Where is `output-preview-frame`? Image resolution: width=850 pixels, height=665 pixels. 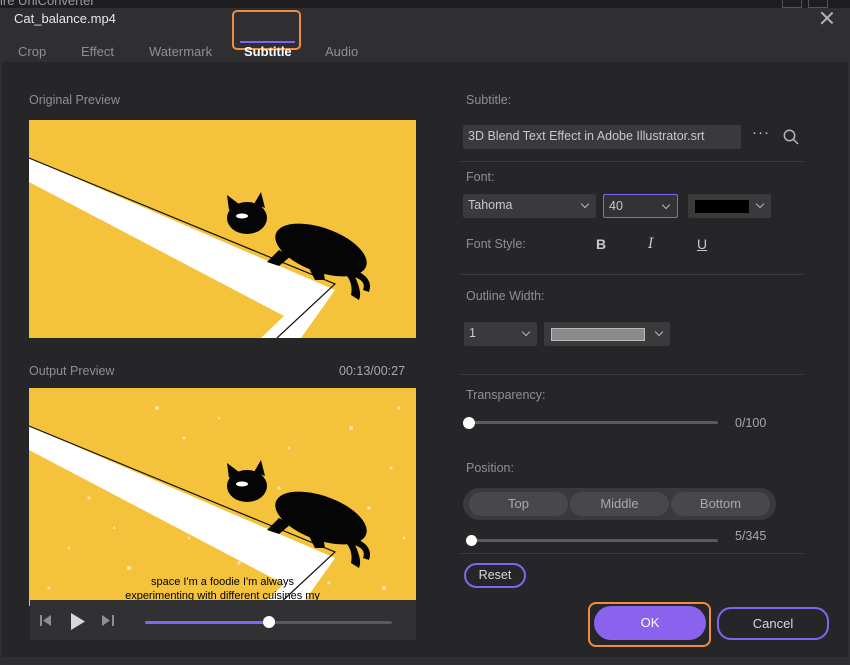 output-preview-frame is located at coordinates (217, 506).